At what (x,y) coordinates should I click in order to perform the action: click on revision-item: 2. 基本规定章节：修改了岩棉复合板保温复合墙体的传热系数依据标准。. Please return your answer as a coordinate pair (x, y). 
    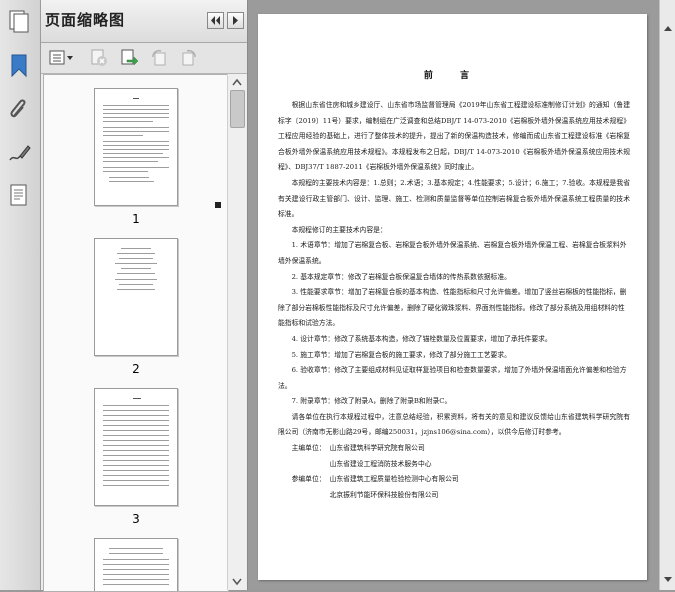
    Looking at the image, I should click on (401, 276).